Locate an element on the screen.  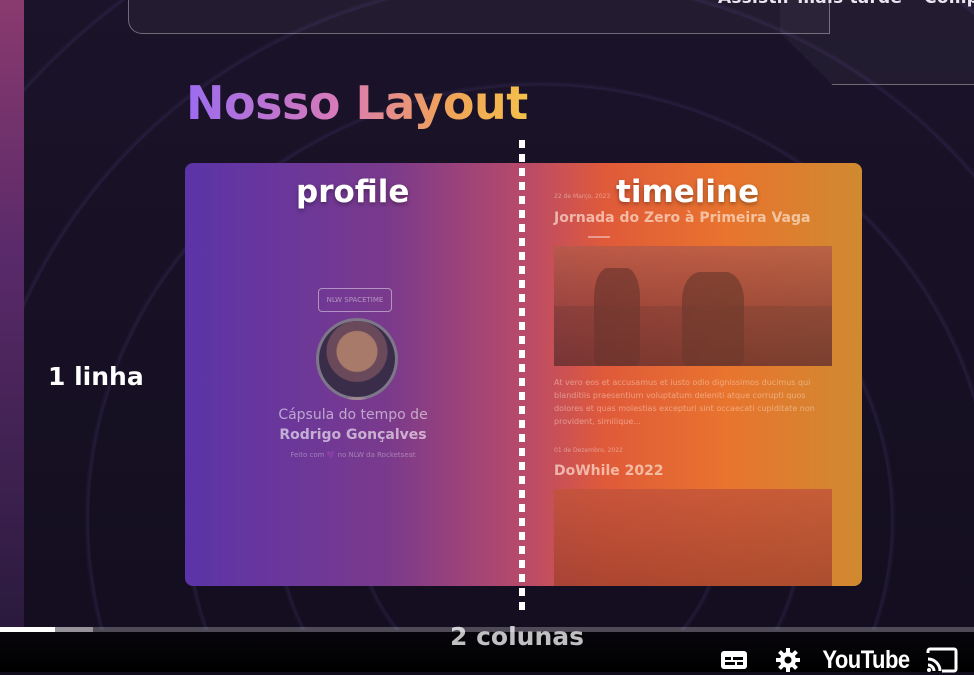
profile-credit: Feito com 💜 no NLW da Rocketseat is located at coordinates (353, 455).